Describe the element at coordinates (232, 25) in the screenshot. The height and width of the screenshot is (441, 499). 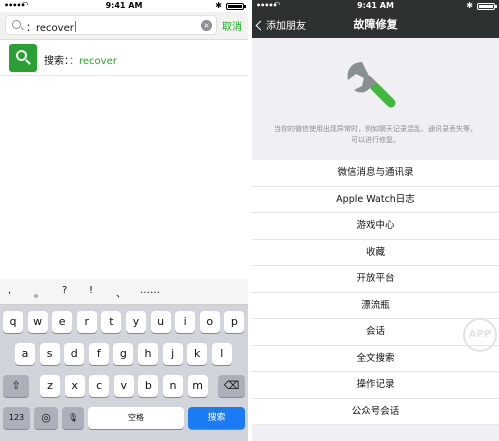
I see `cancel-button: 取消` at that location.